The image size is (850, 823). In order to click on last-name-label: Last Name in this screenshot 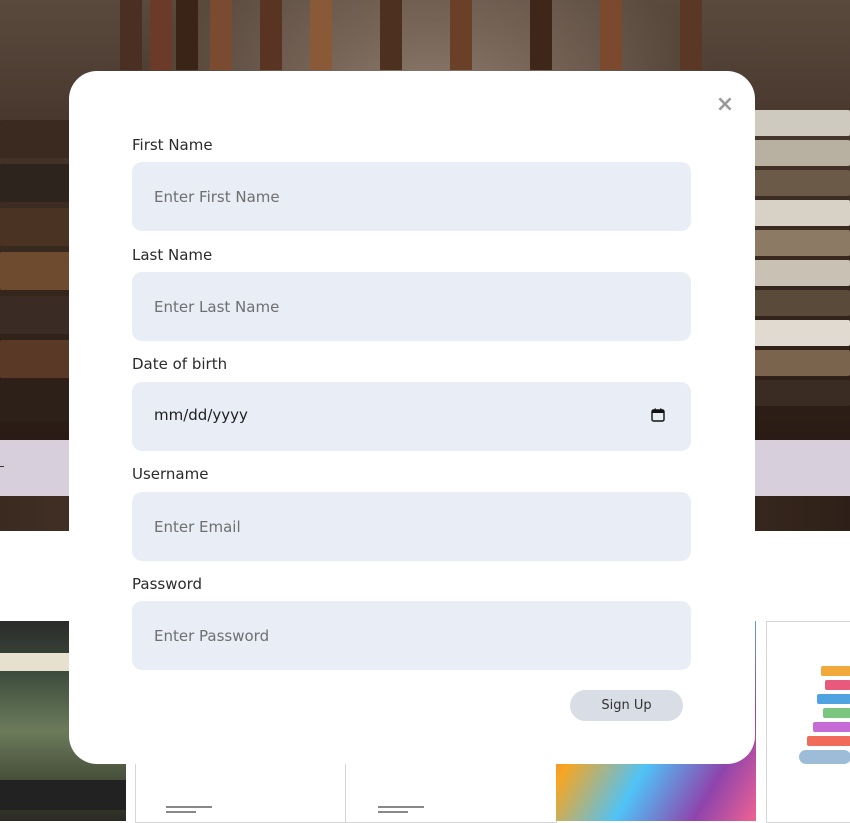, I will do `click(172, 255)`.